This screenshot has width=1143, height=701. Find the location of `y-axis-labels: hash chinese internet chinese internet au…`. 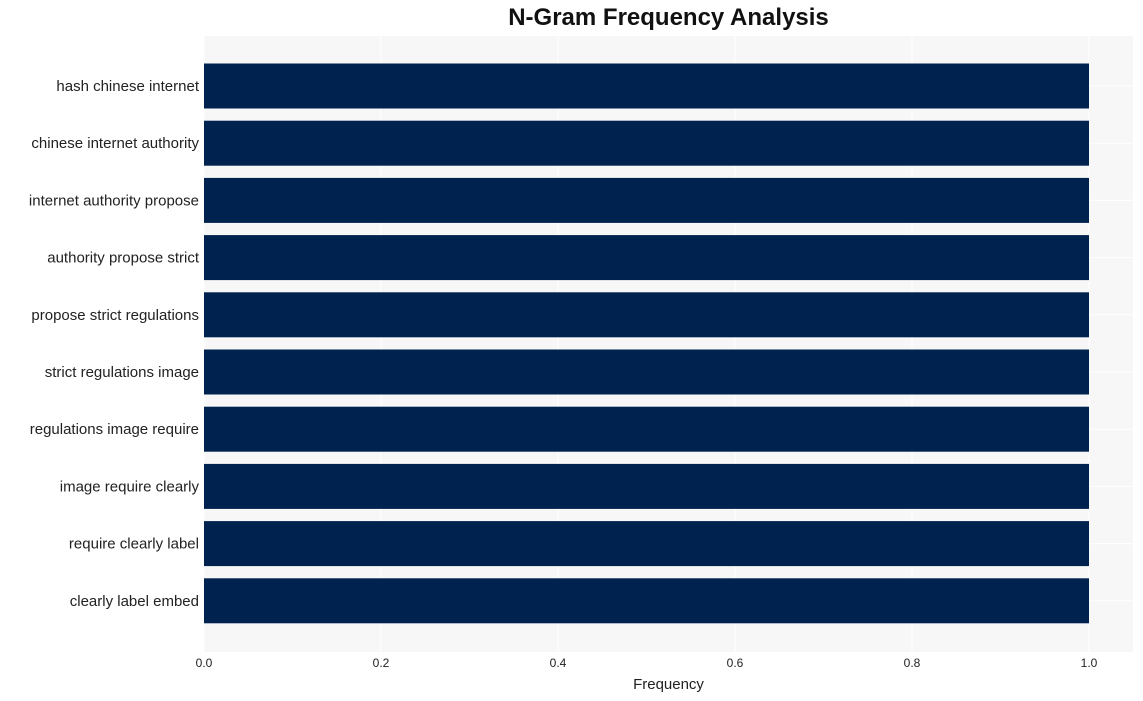

y-axis-labels: hash chinese internet chinese internet au… is located at coordinates (114, 344).